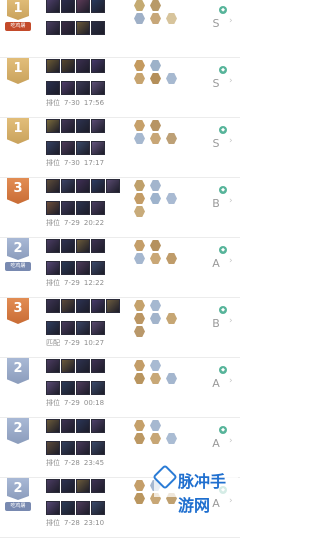 The image size is (320, 538). What do you see at coordinates (120, 148) in the screenshot?
I see `match-row: 1 排位 7-30 17:17 ◆ S ›` at bounding box center [120, 148].